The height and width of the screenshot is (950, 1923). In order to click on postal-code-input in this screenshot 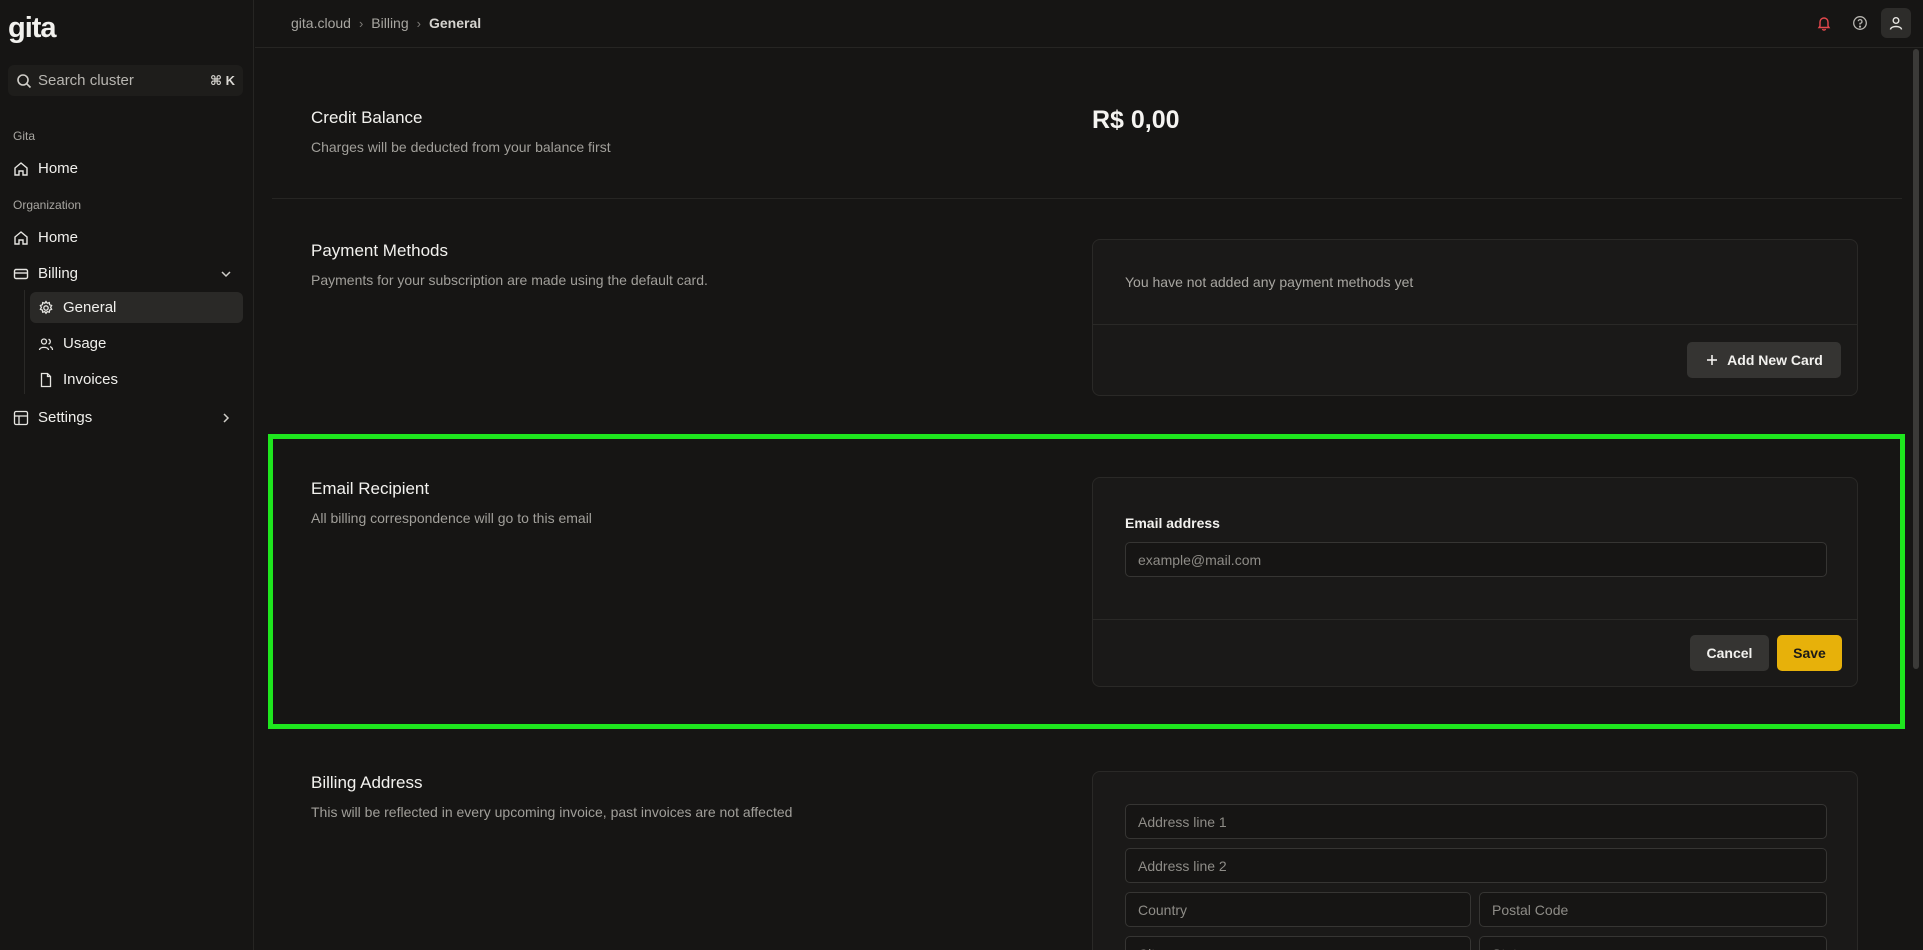, I will do `click(1653, 909)`.